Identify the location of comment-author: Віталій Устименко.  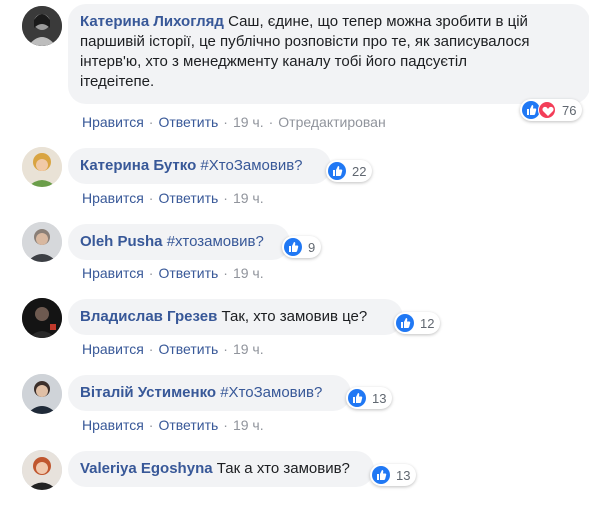
(148, 392).